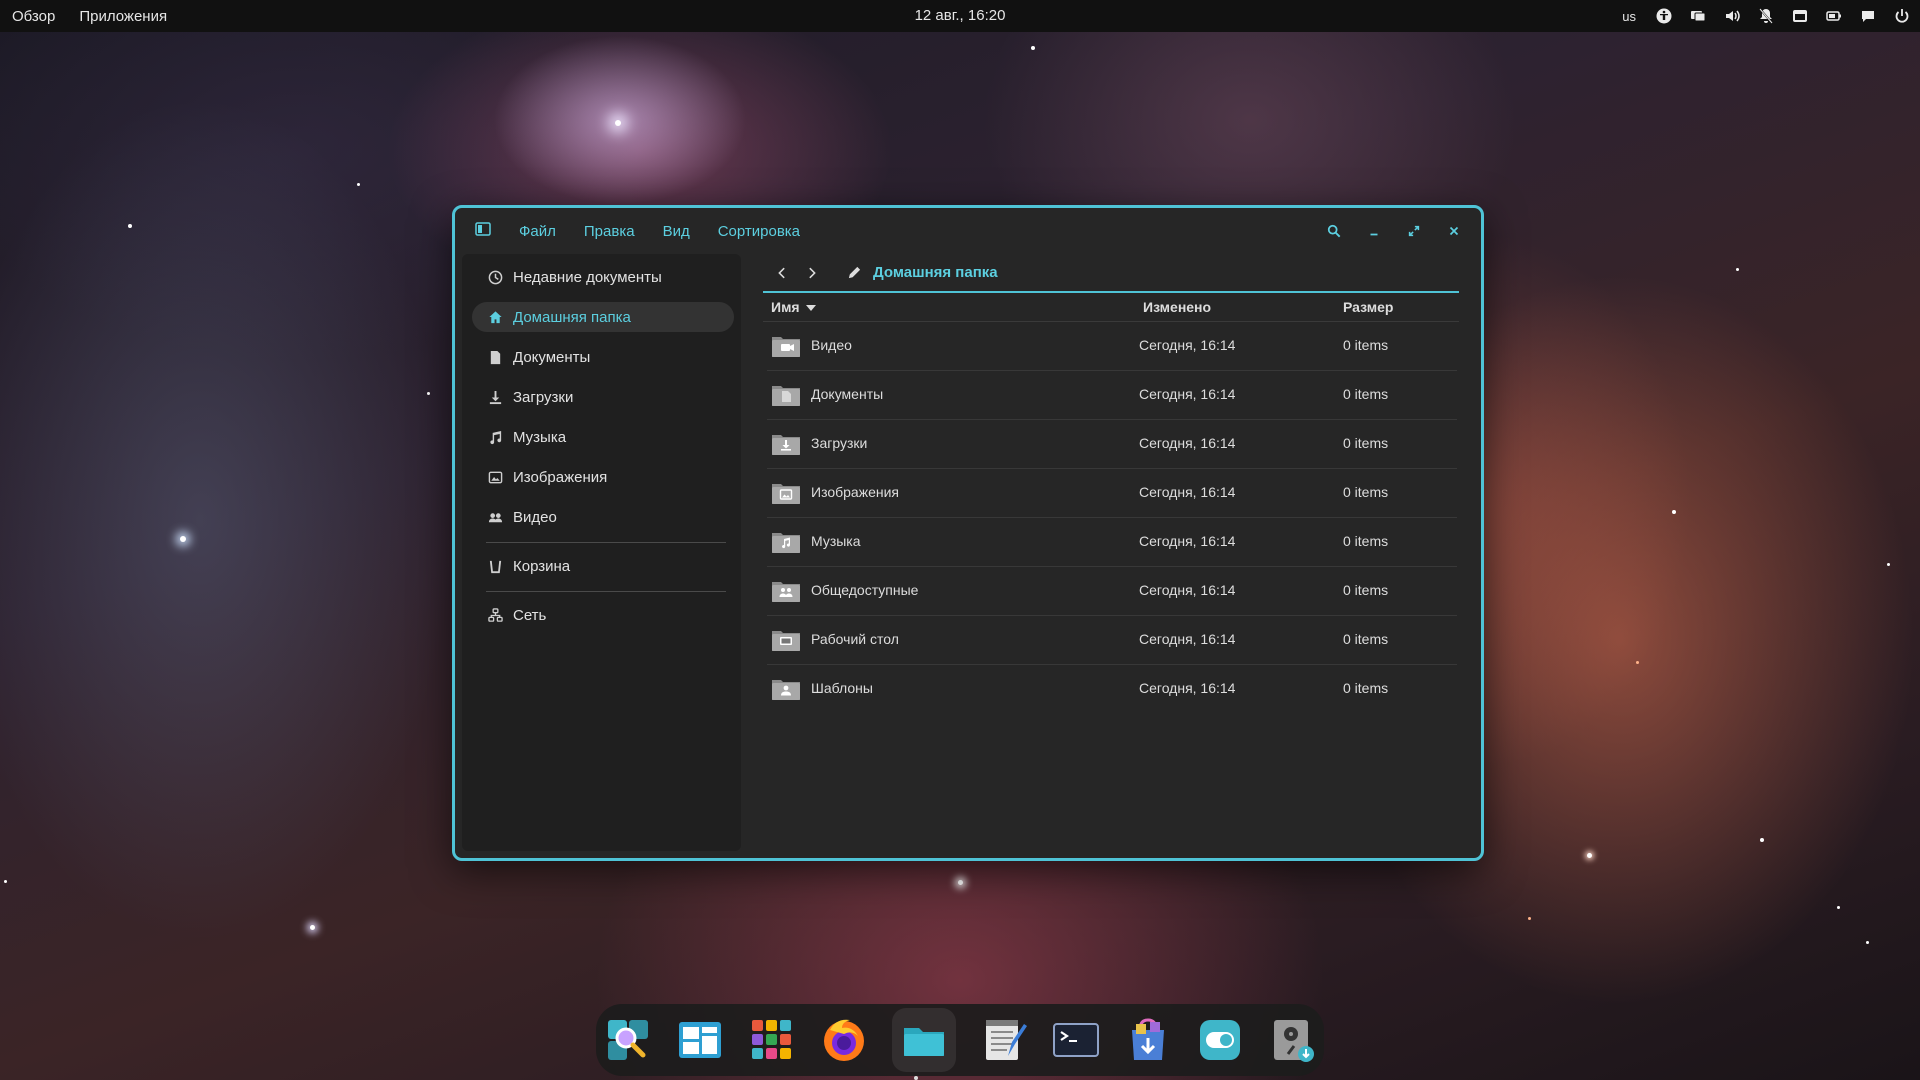  I want to click on file-name: Шаблоны, so click(842, 688).